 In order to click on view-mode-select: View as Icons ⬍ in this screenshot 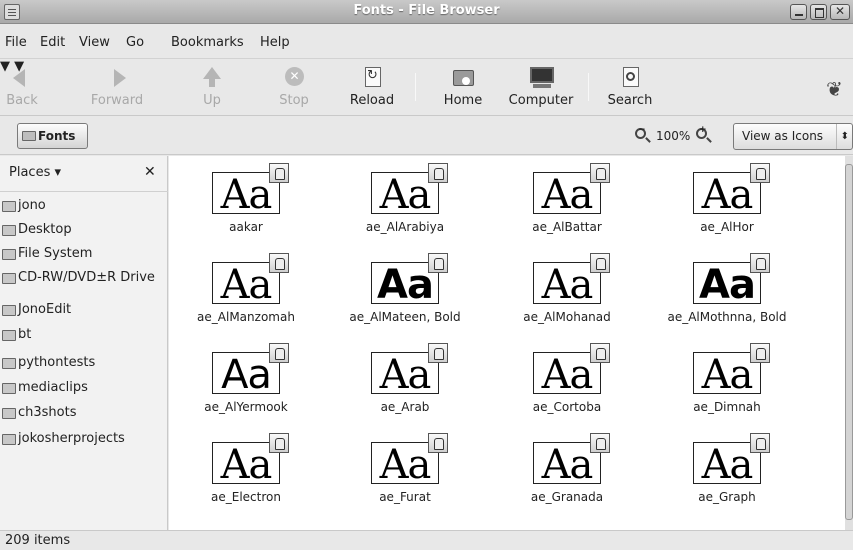, I will do `click(793, 136)`.